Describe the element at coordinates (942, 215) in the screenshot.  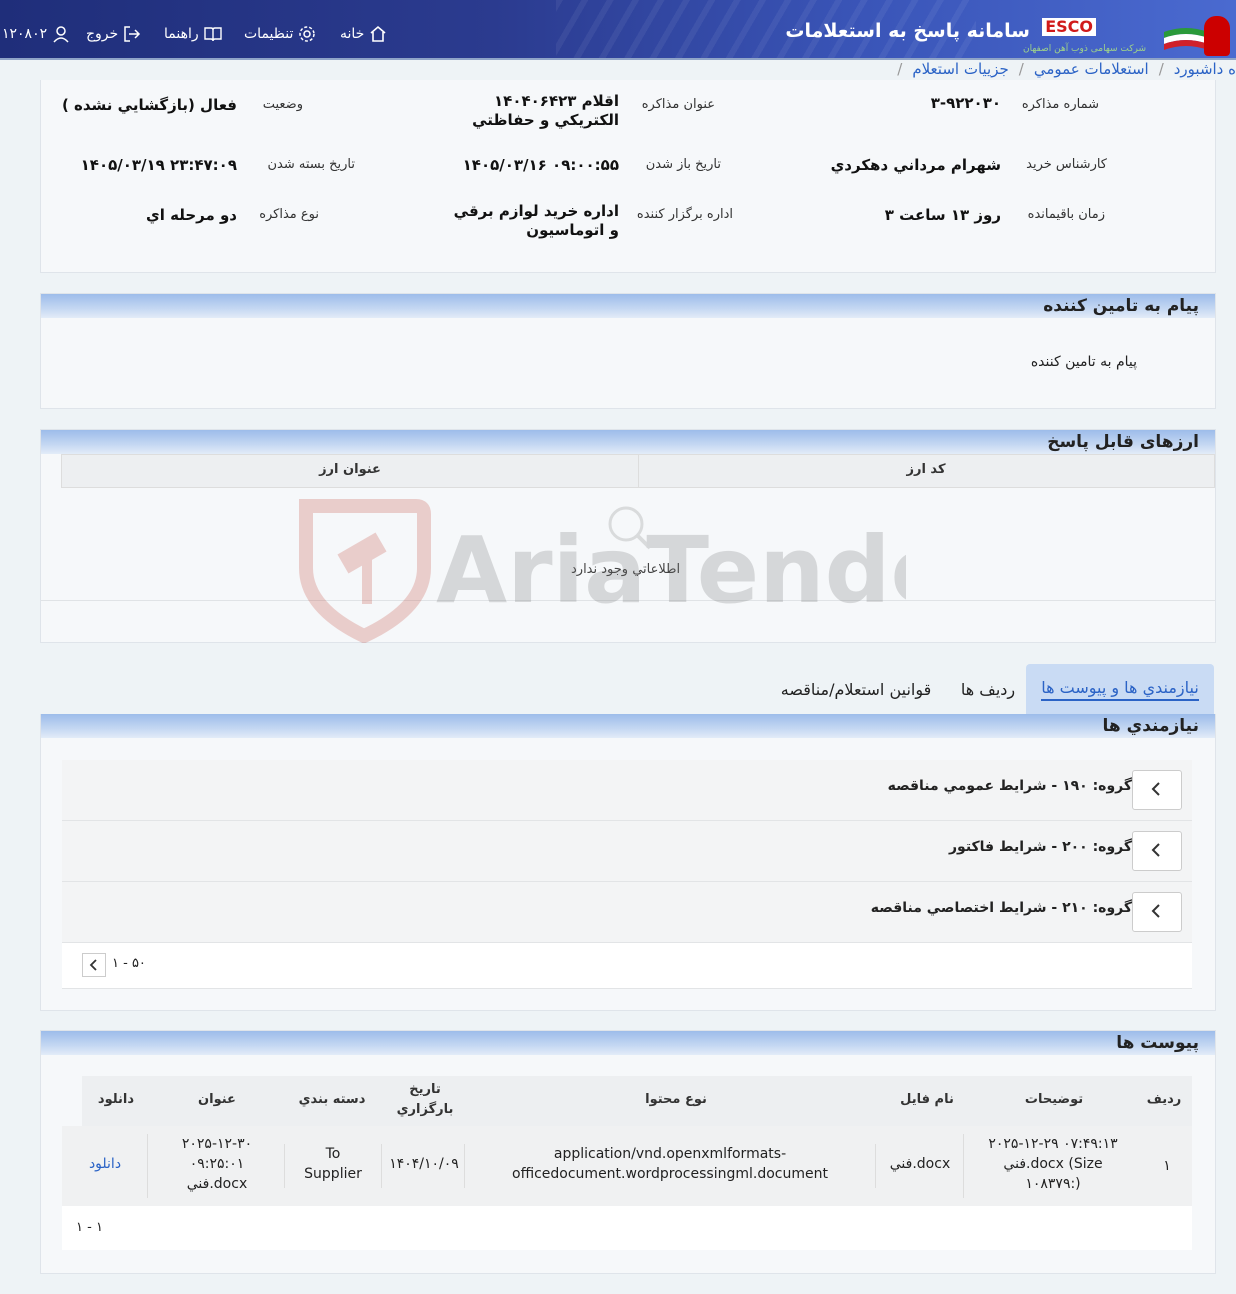
I see `remaining-value: ۳ روز ۱۳ ساعت` at that location.